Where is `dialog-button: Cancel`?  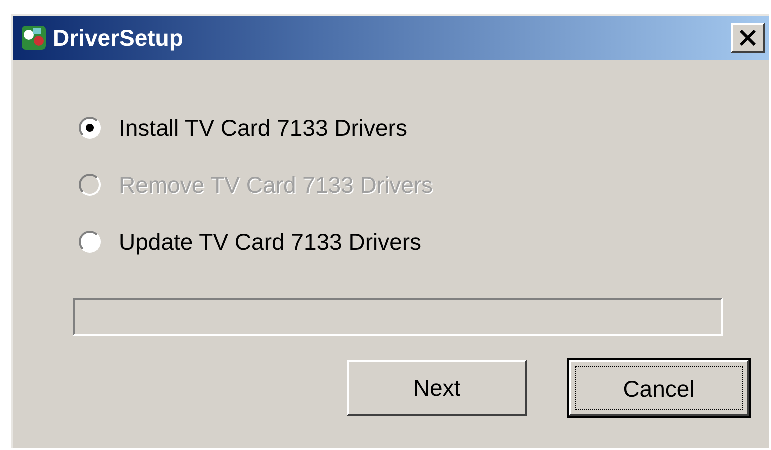 dialog-button: Cancel is located at coordinates (659, 388).